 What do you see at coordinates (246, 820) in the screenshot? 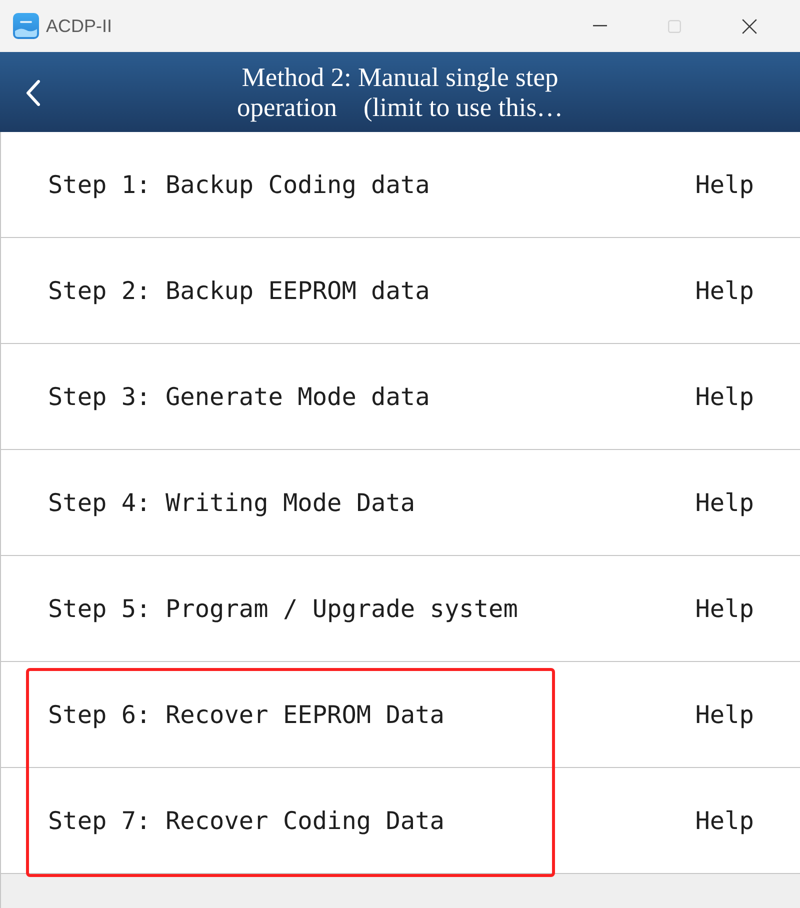
I see `step-label: Step 7: Recover Coding Data` at bounding box center [246, 820].